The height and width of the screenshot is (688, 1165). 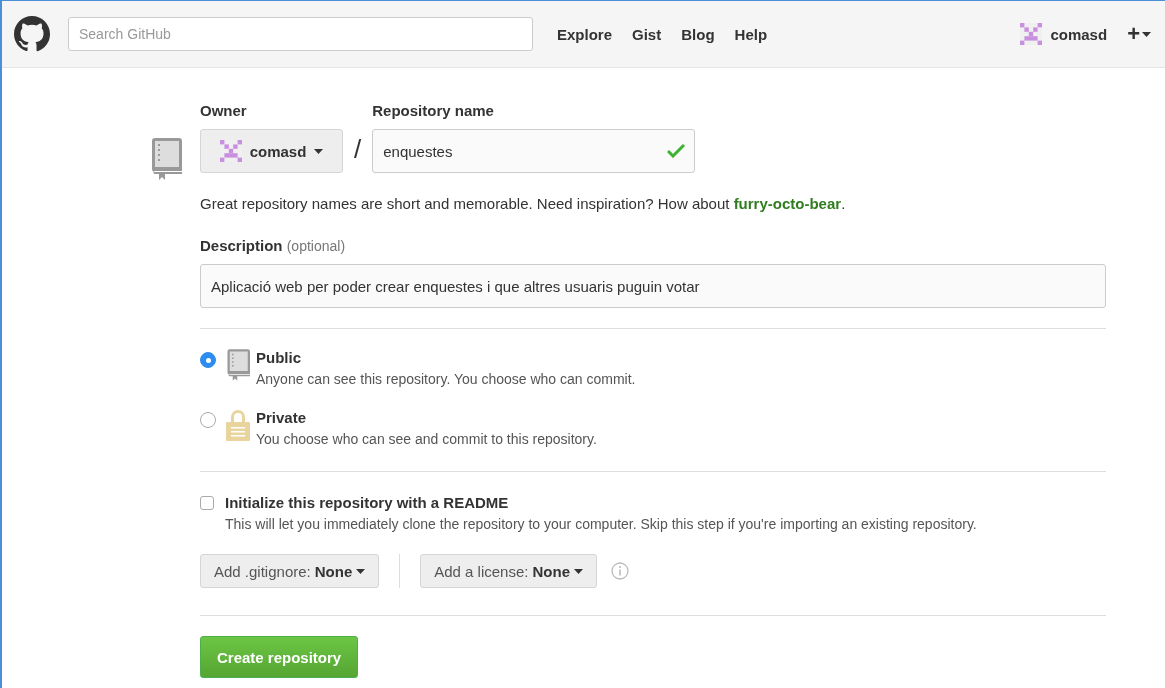 I want to click on option-description: This will let you immediately clone the repository to your computer. Skip this step if you're importing an existing repository., so click(x=601, y=524).